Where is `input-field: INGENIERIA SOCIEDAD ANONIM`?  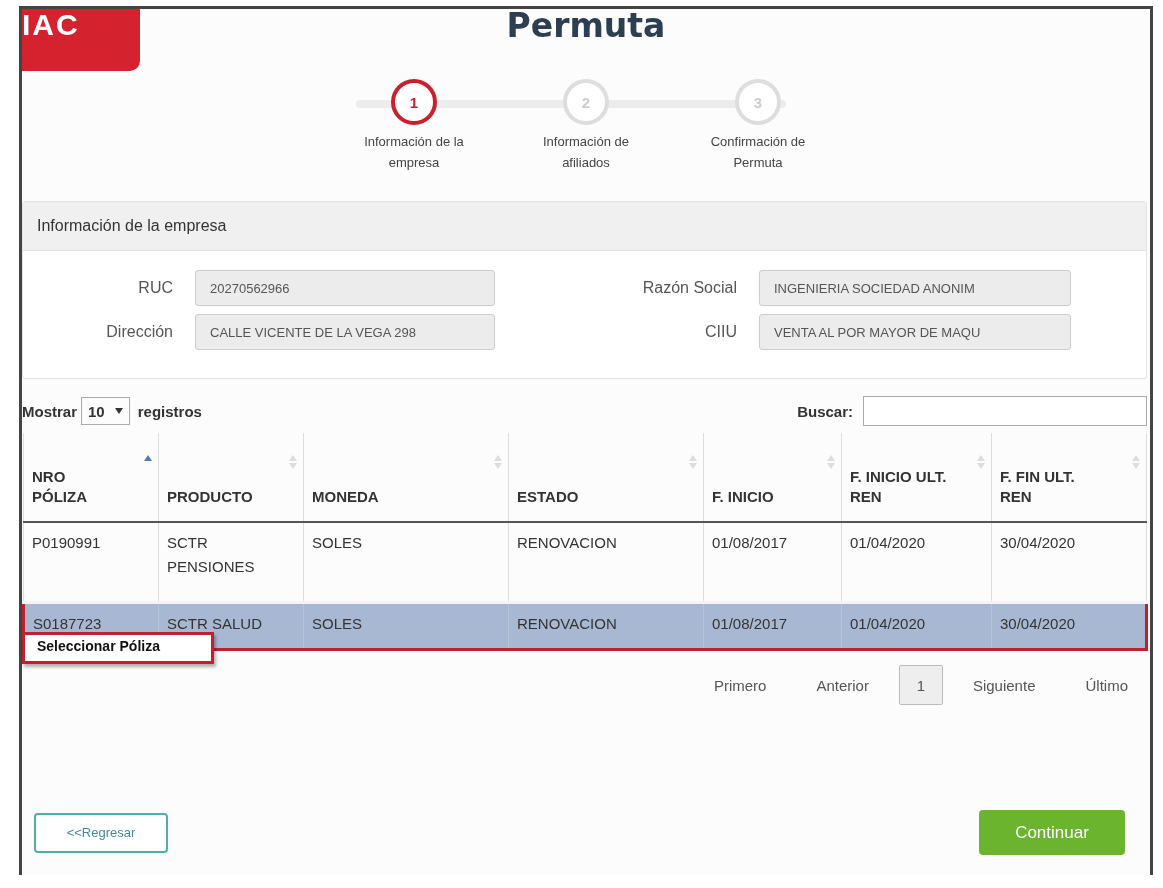
input-field: INGENIERIA SOCIEDAD ANONIM is located at coordinates (915, 288).